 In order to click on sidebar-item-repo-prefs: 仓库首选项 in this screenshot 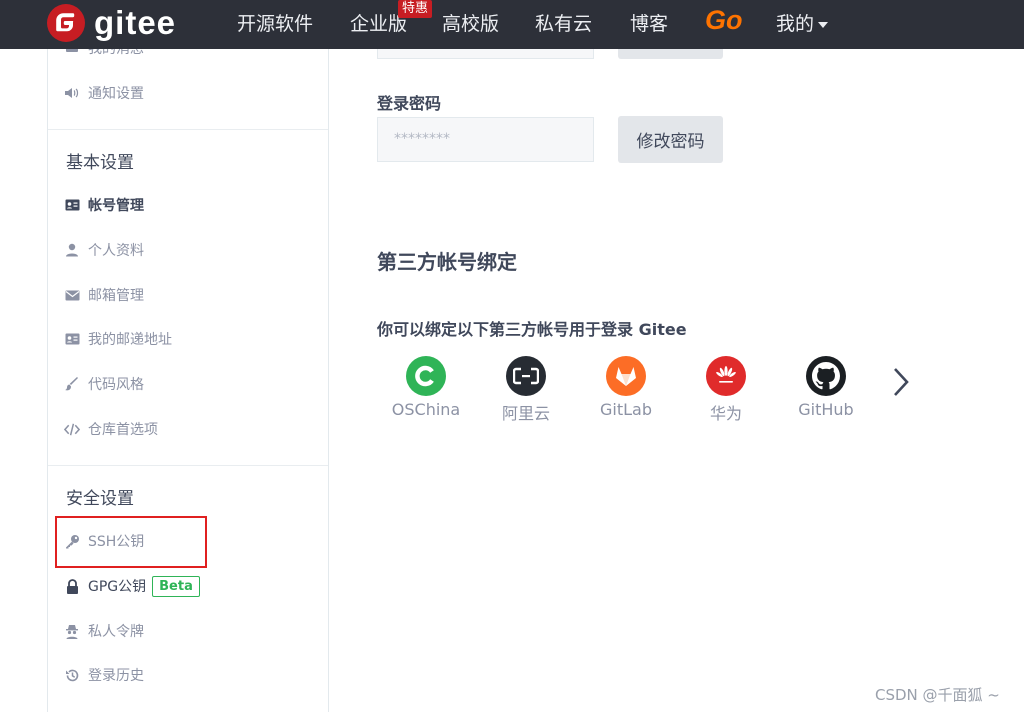, I will do `click(111, 429)`.